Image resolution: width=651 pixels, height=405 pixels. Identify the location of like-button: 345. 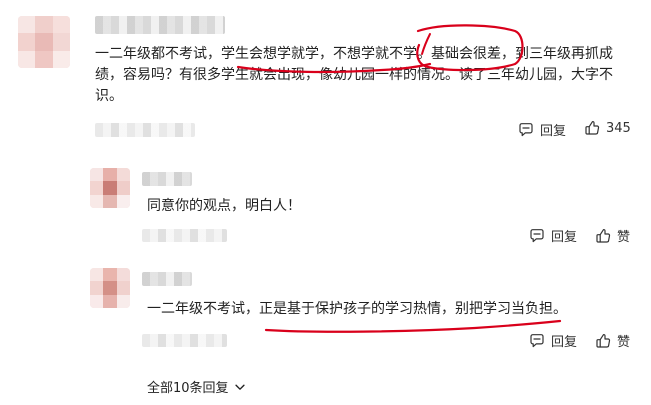
(607, 128).